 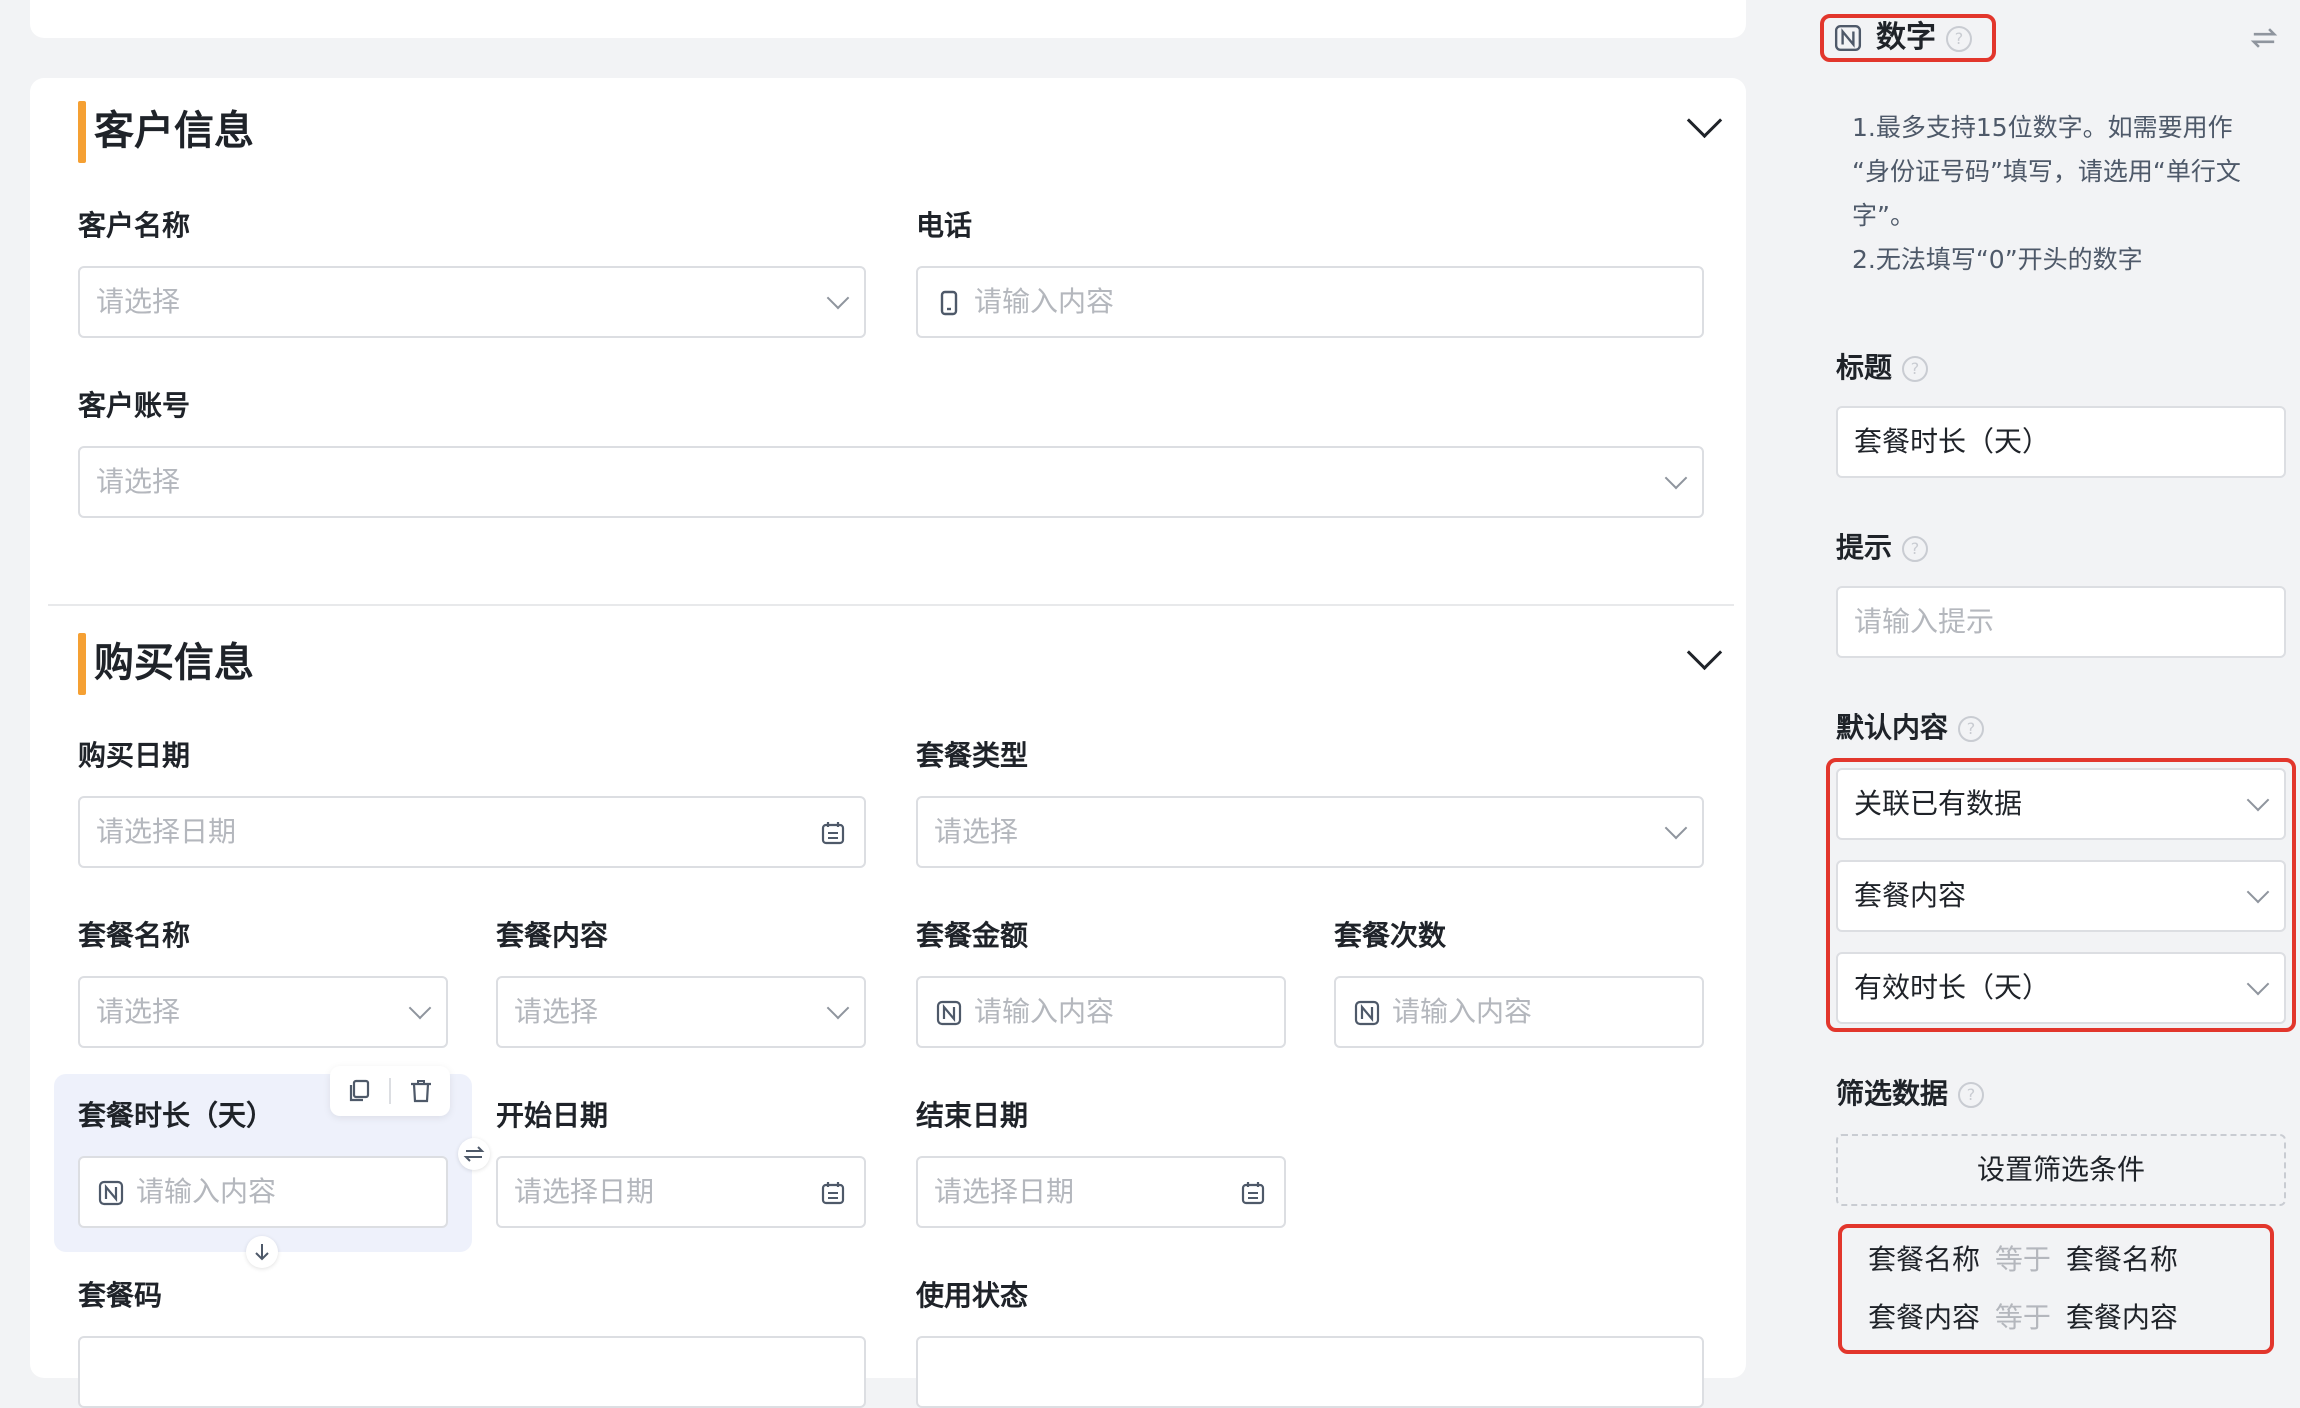 What do you see at coordinates (552, 1115) in the screenshot?
I see `label-start-date: 开始日期` at bounding box center [552, 1115].